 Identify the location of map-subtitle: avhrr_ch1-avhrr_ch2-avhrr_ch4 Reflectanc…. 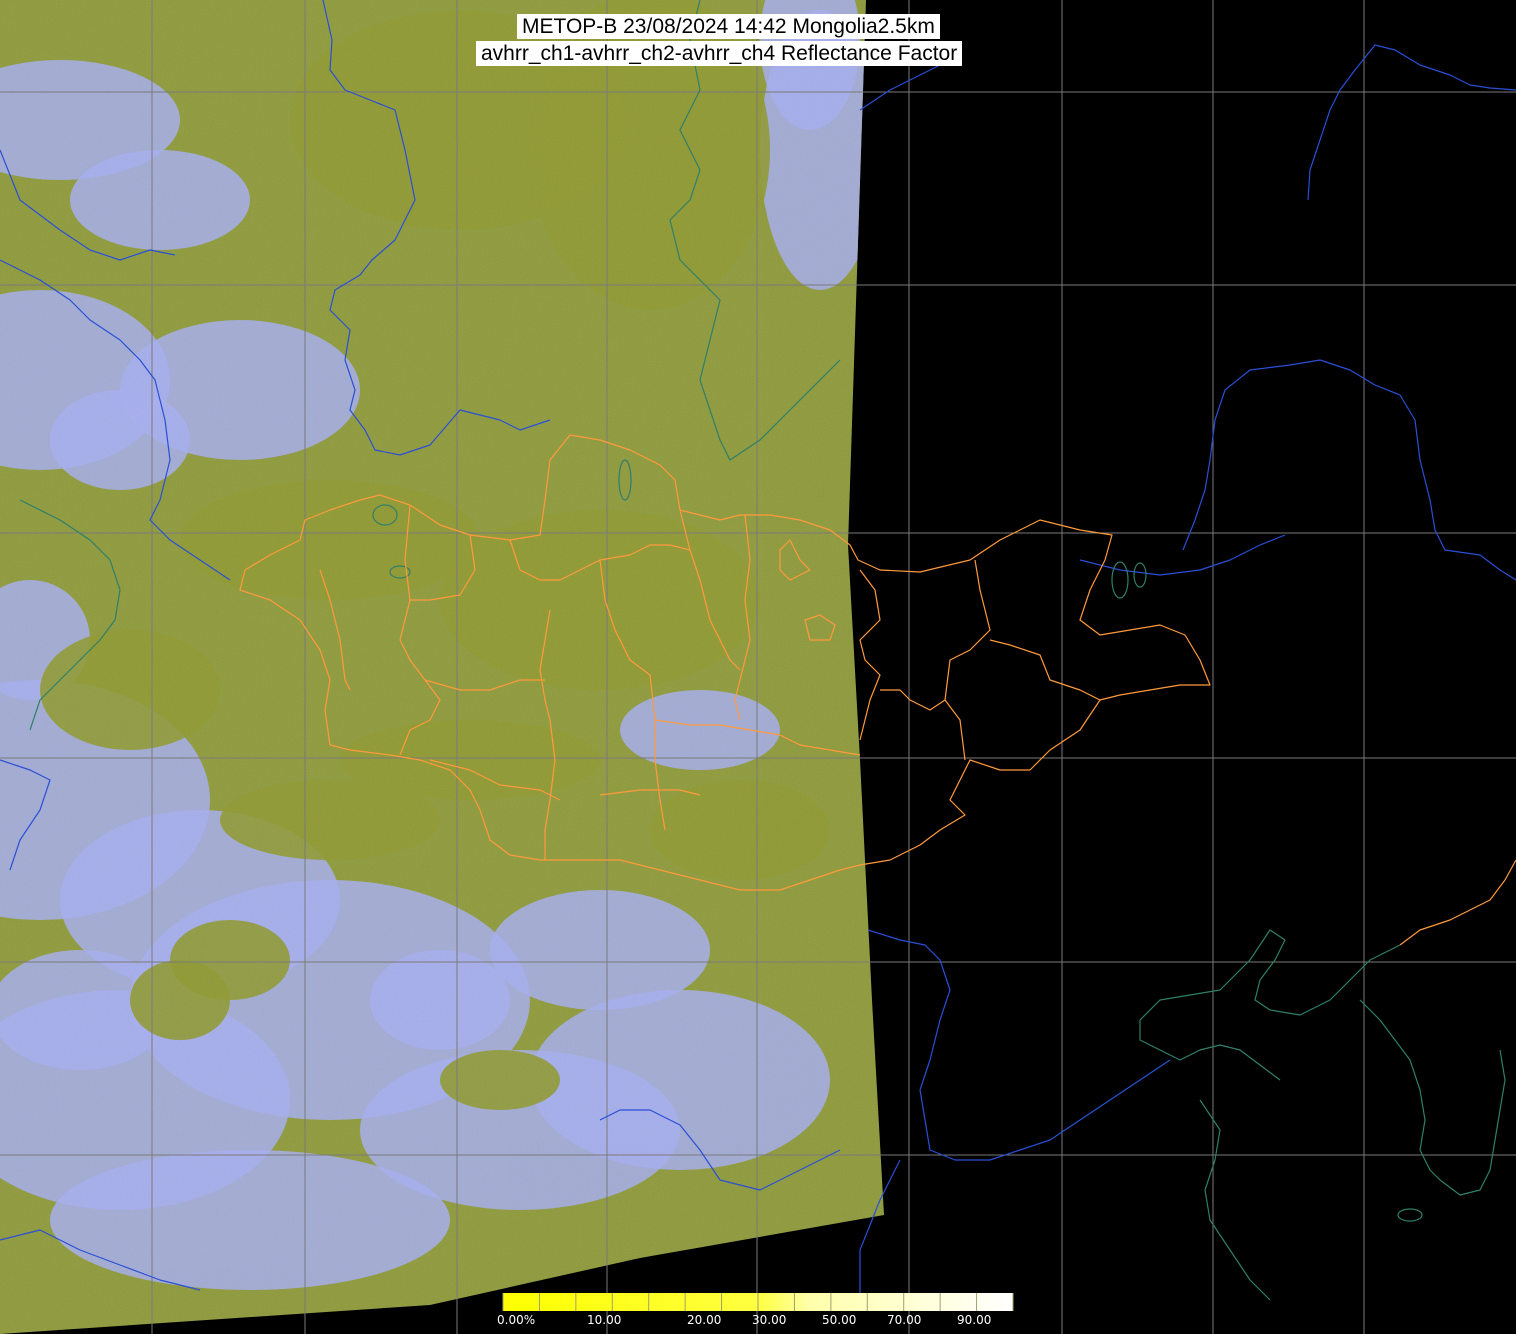
(719, 53).